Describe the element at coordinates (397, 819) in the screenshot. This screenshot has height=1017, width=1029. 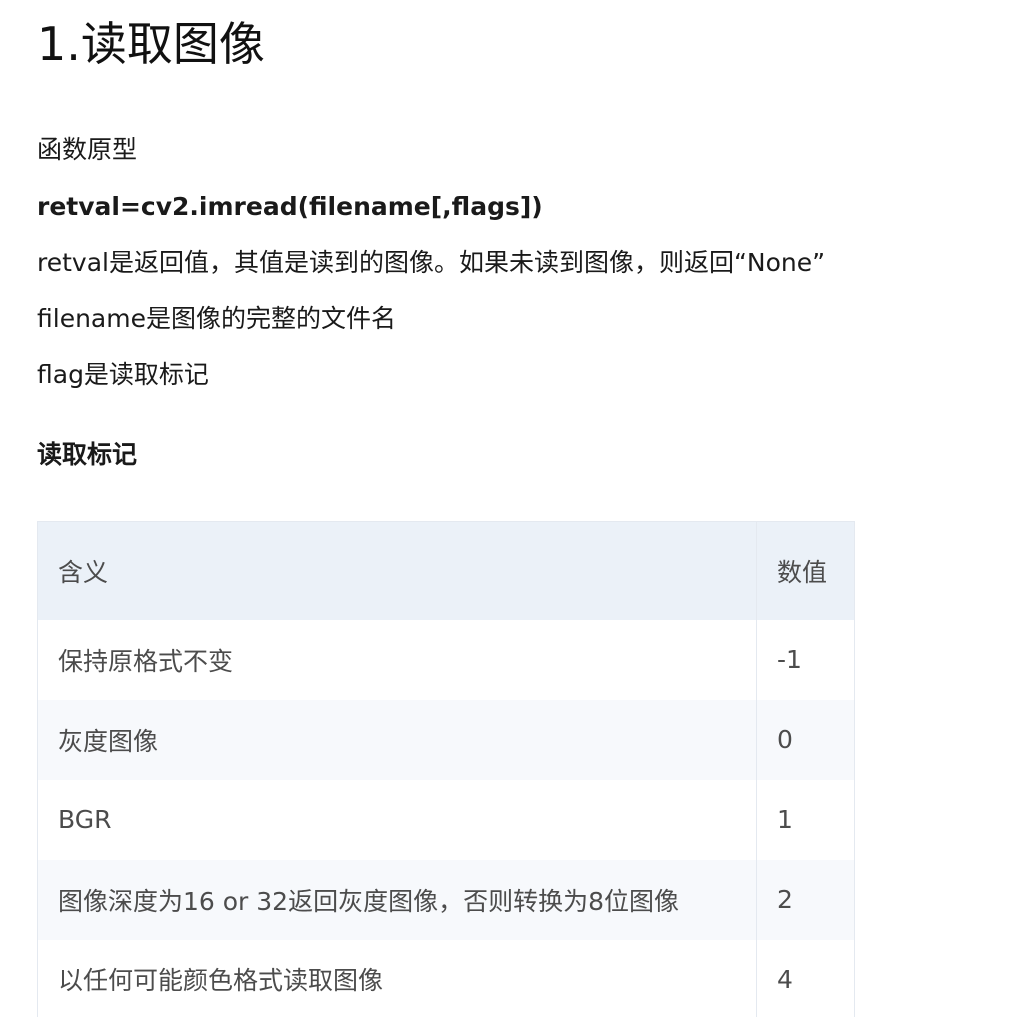
I see `cell-meaning: BGR` at that location.